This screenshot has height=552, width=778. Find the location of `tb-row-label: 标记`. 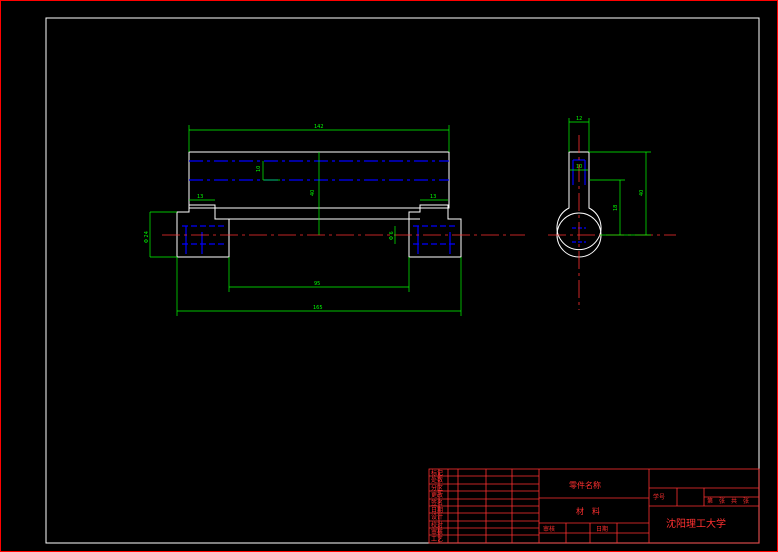

tb-row-label: 标记 is located at coordinates (437, 473).